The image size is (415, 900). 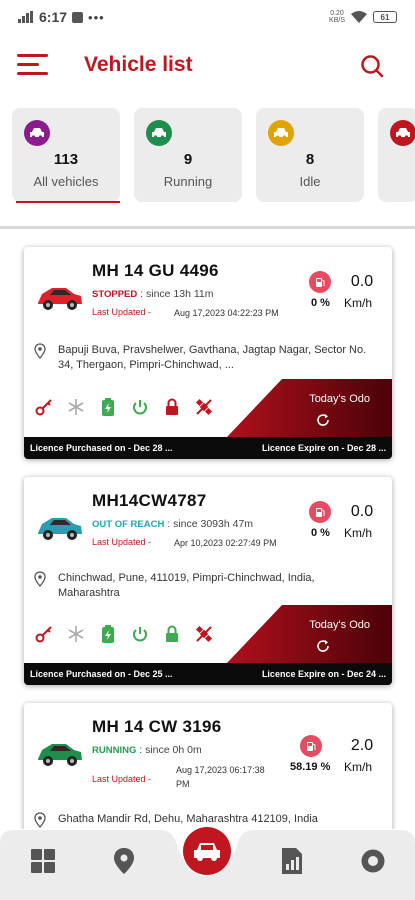 I want to click on last-updated-date-ampm: PM, so click(x=183, y=784).